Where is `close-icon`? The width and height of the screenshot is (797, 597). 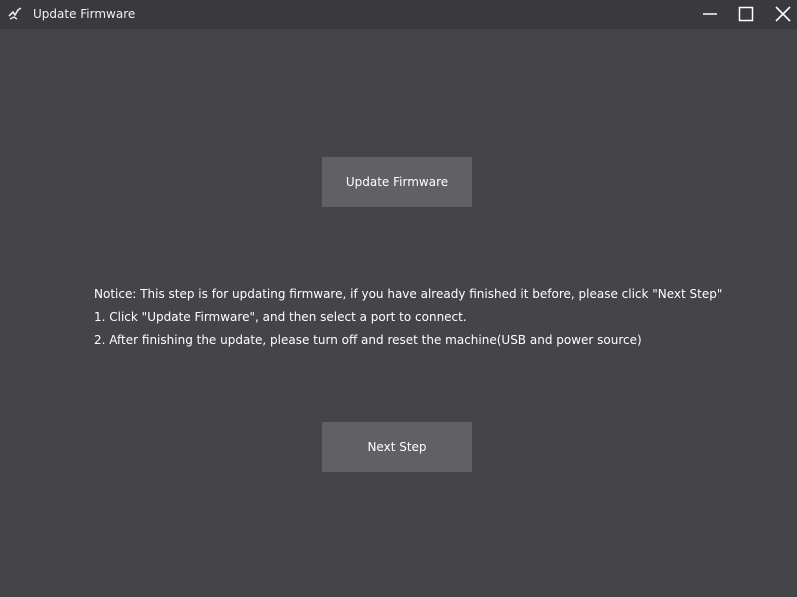 close-icon is located at coordinates (783, 14).